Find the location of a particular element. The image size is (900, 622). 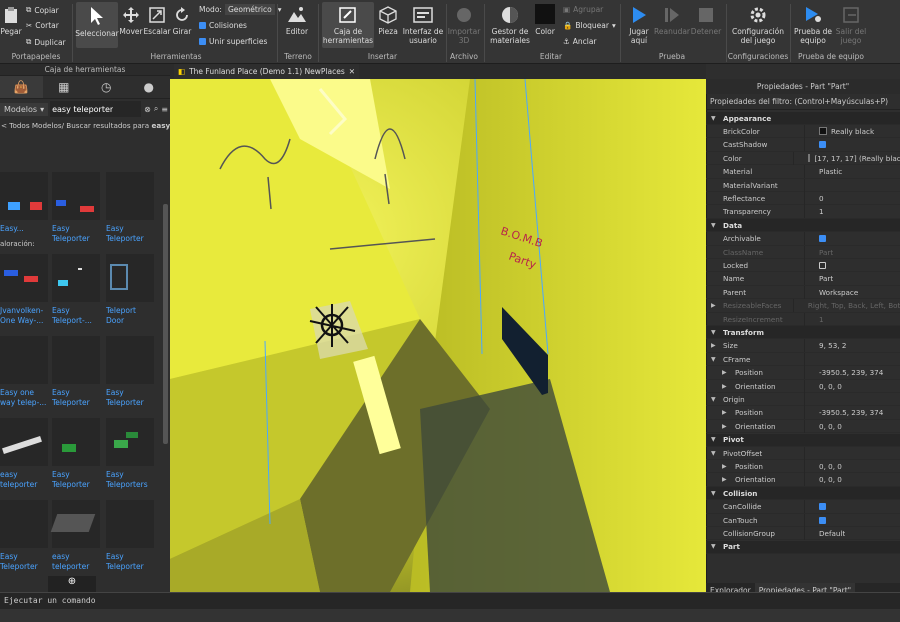

property-row: MaterialVariant is located at coordinates (803, 185).